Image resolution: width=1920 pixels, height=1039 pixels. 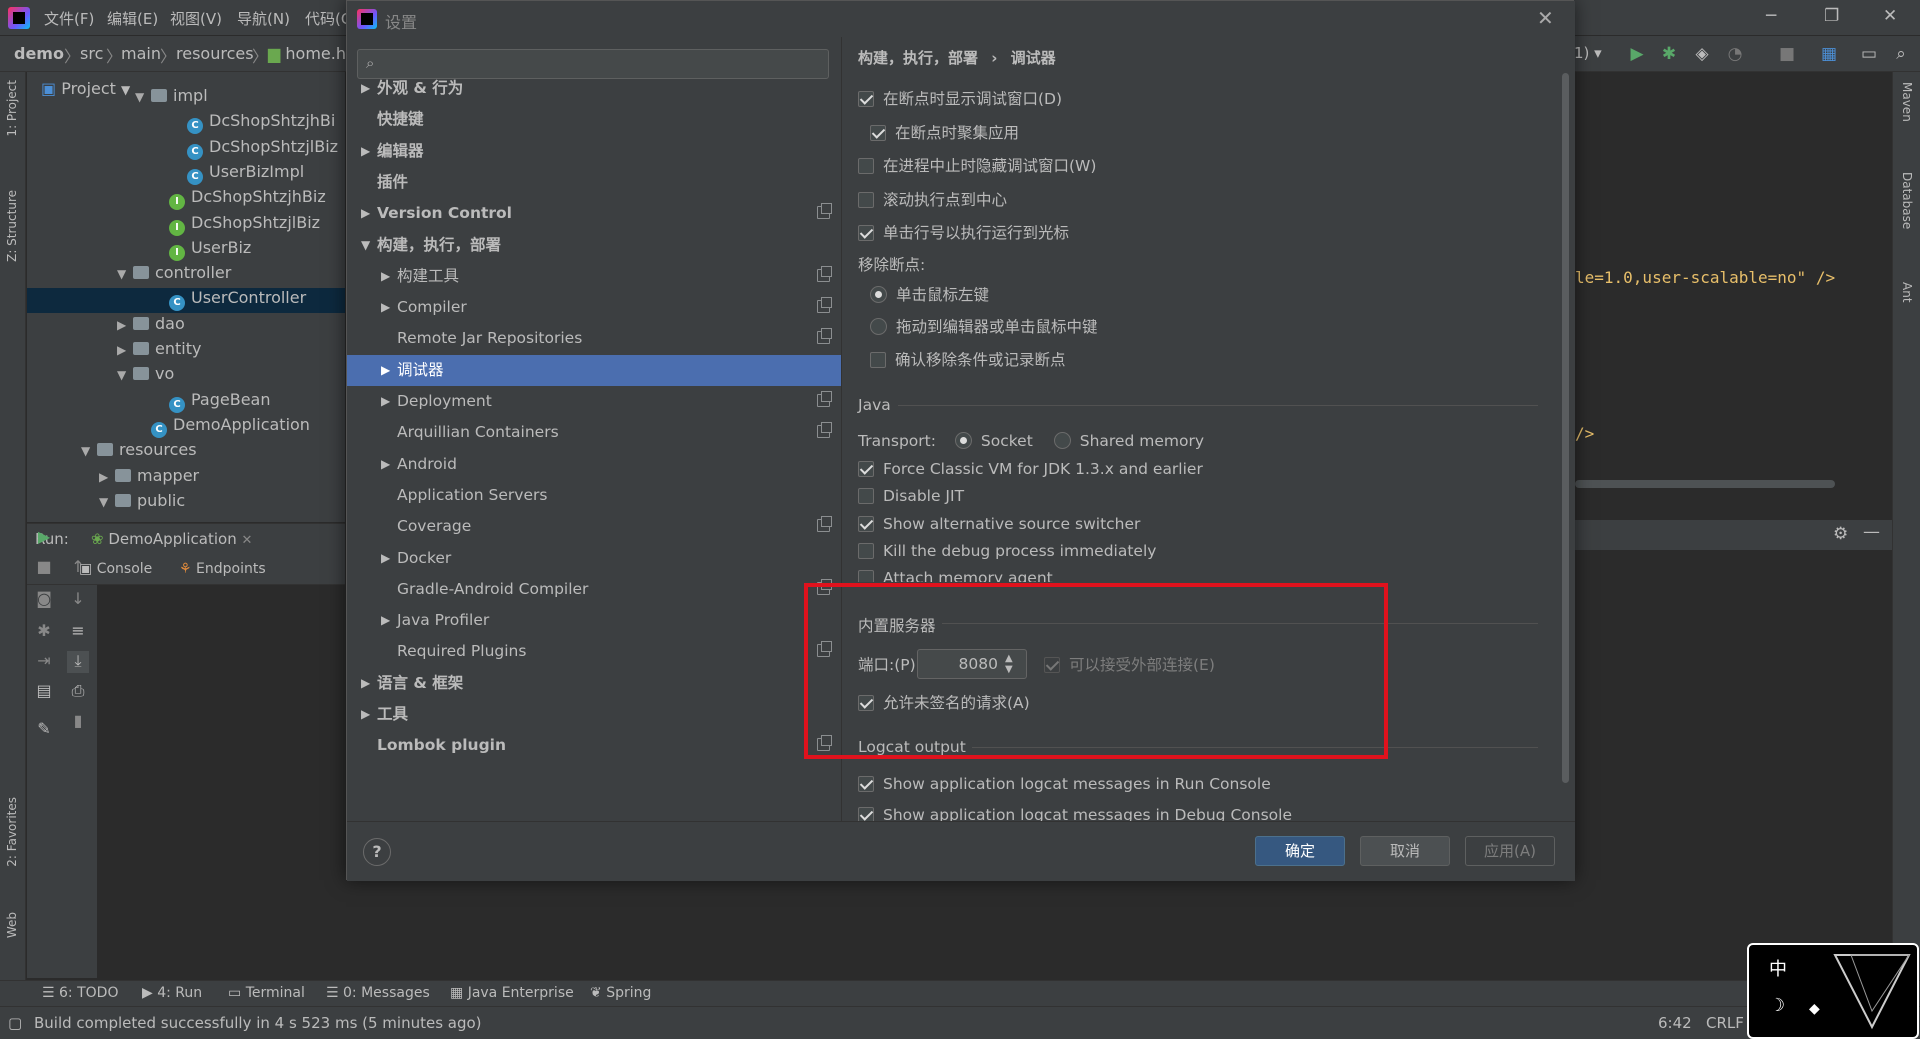 I want to click on breadcrumb-main: main, so click(x=141, y=53).